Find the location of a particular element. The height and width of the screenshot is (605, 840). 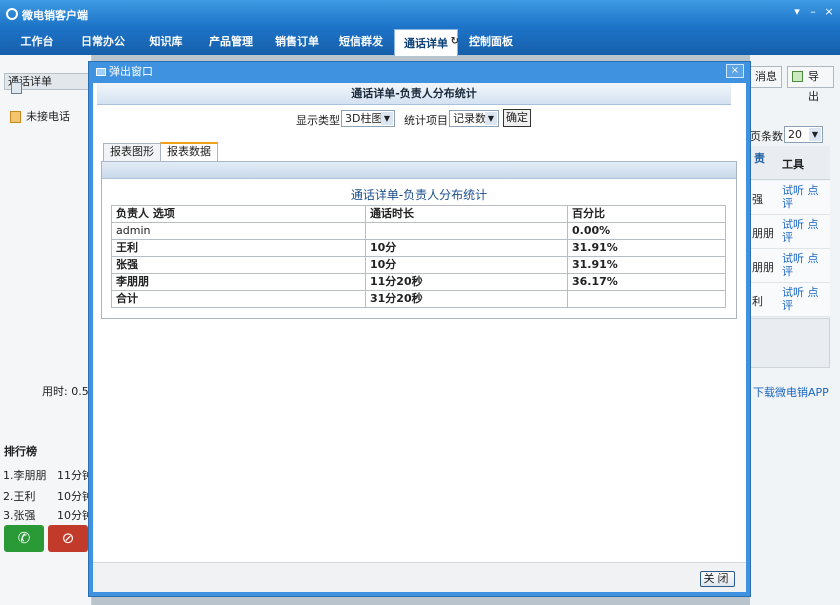

window-icon is located at coordinates (101, 72).